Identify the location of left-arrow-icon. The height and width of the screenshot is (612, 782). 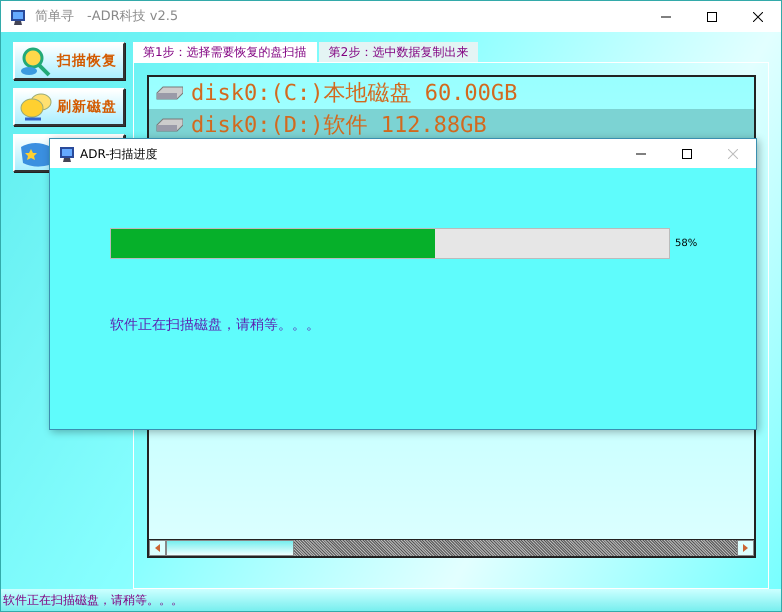
(157, 548).